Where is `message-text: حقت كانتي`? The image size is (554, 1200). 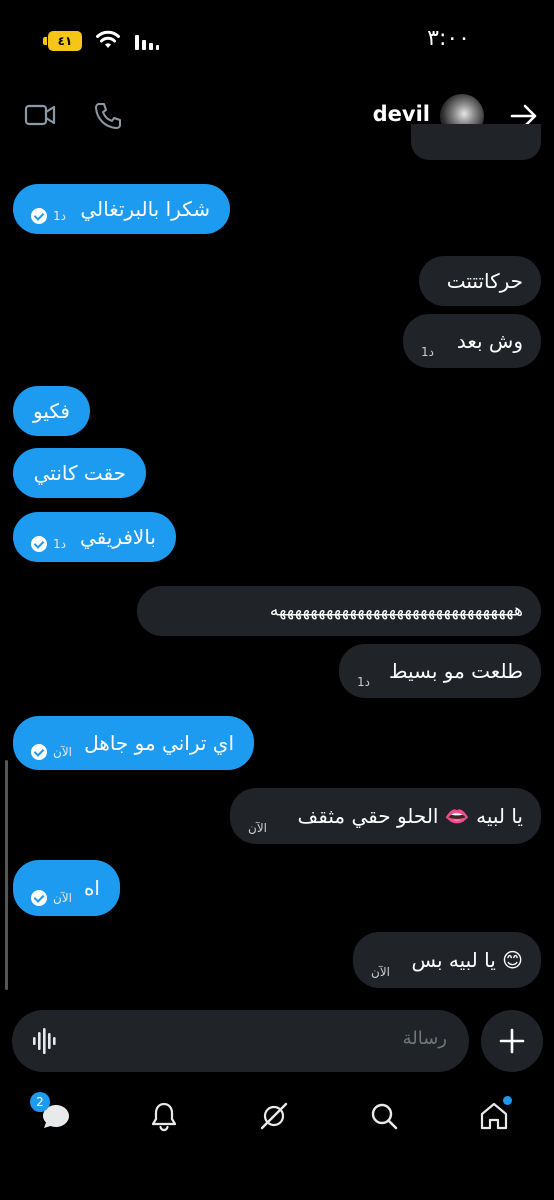 message-text: حقت كانتي is located at coordinates (79, 473).